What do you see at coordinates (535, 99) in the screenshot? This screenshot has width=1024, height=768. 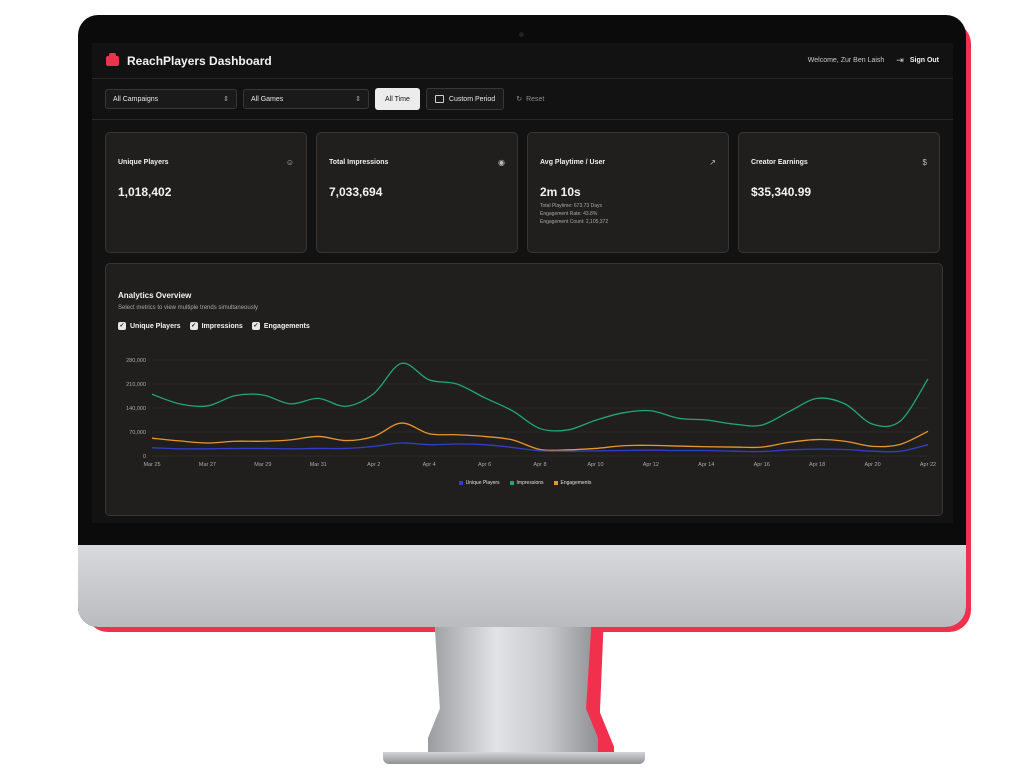 I see `reset-label: Reset` at bounding box center [535, 99].